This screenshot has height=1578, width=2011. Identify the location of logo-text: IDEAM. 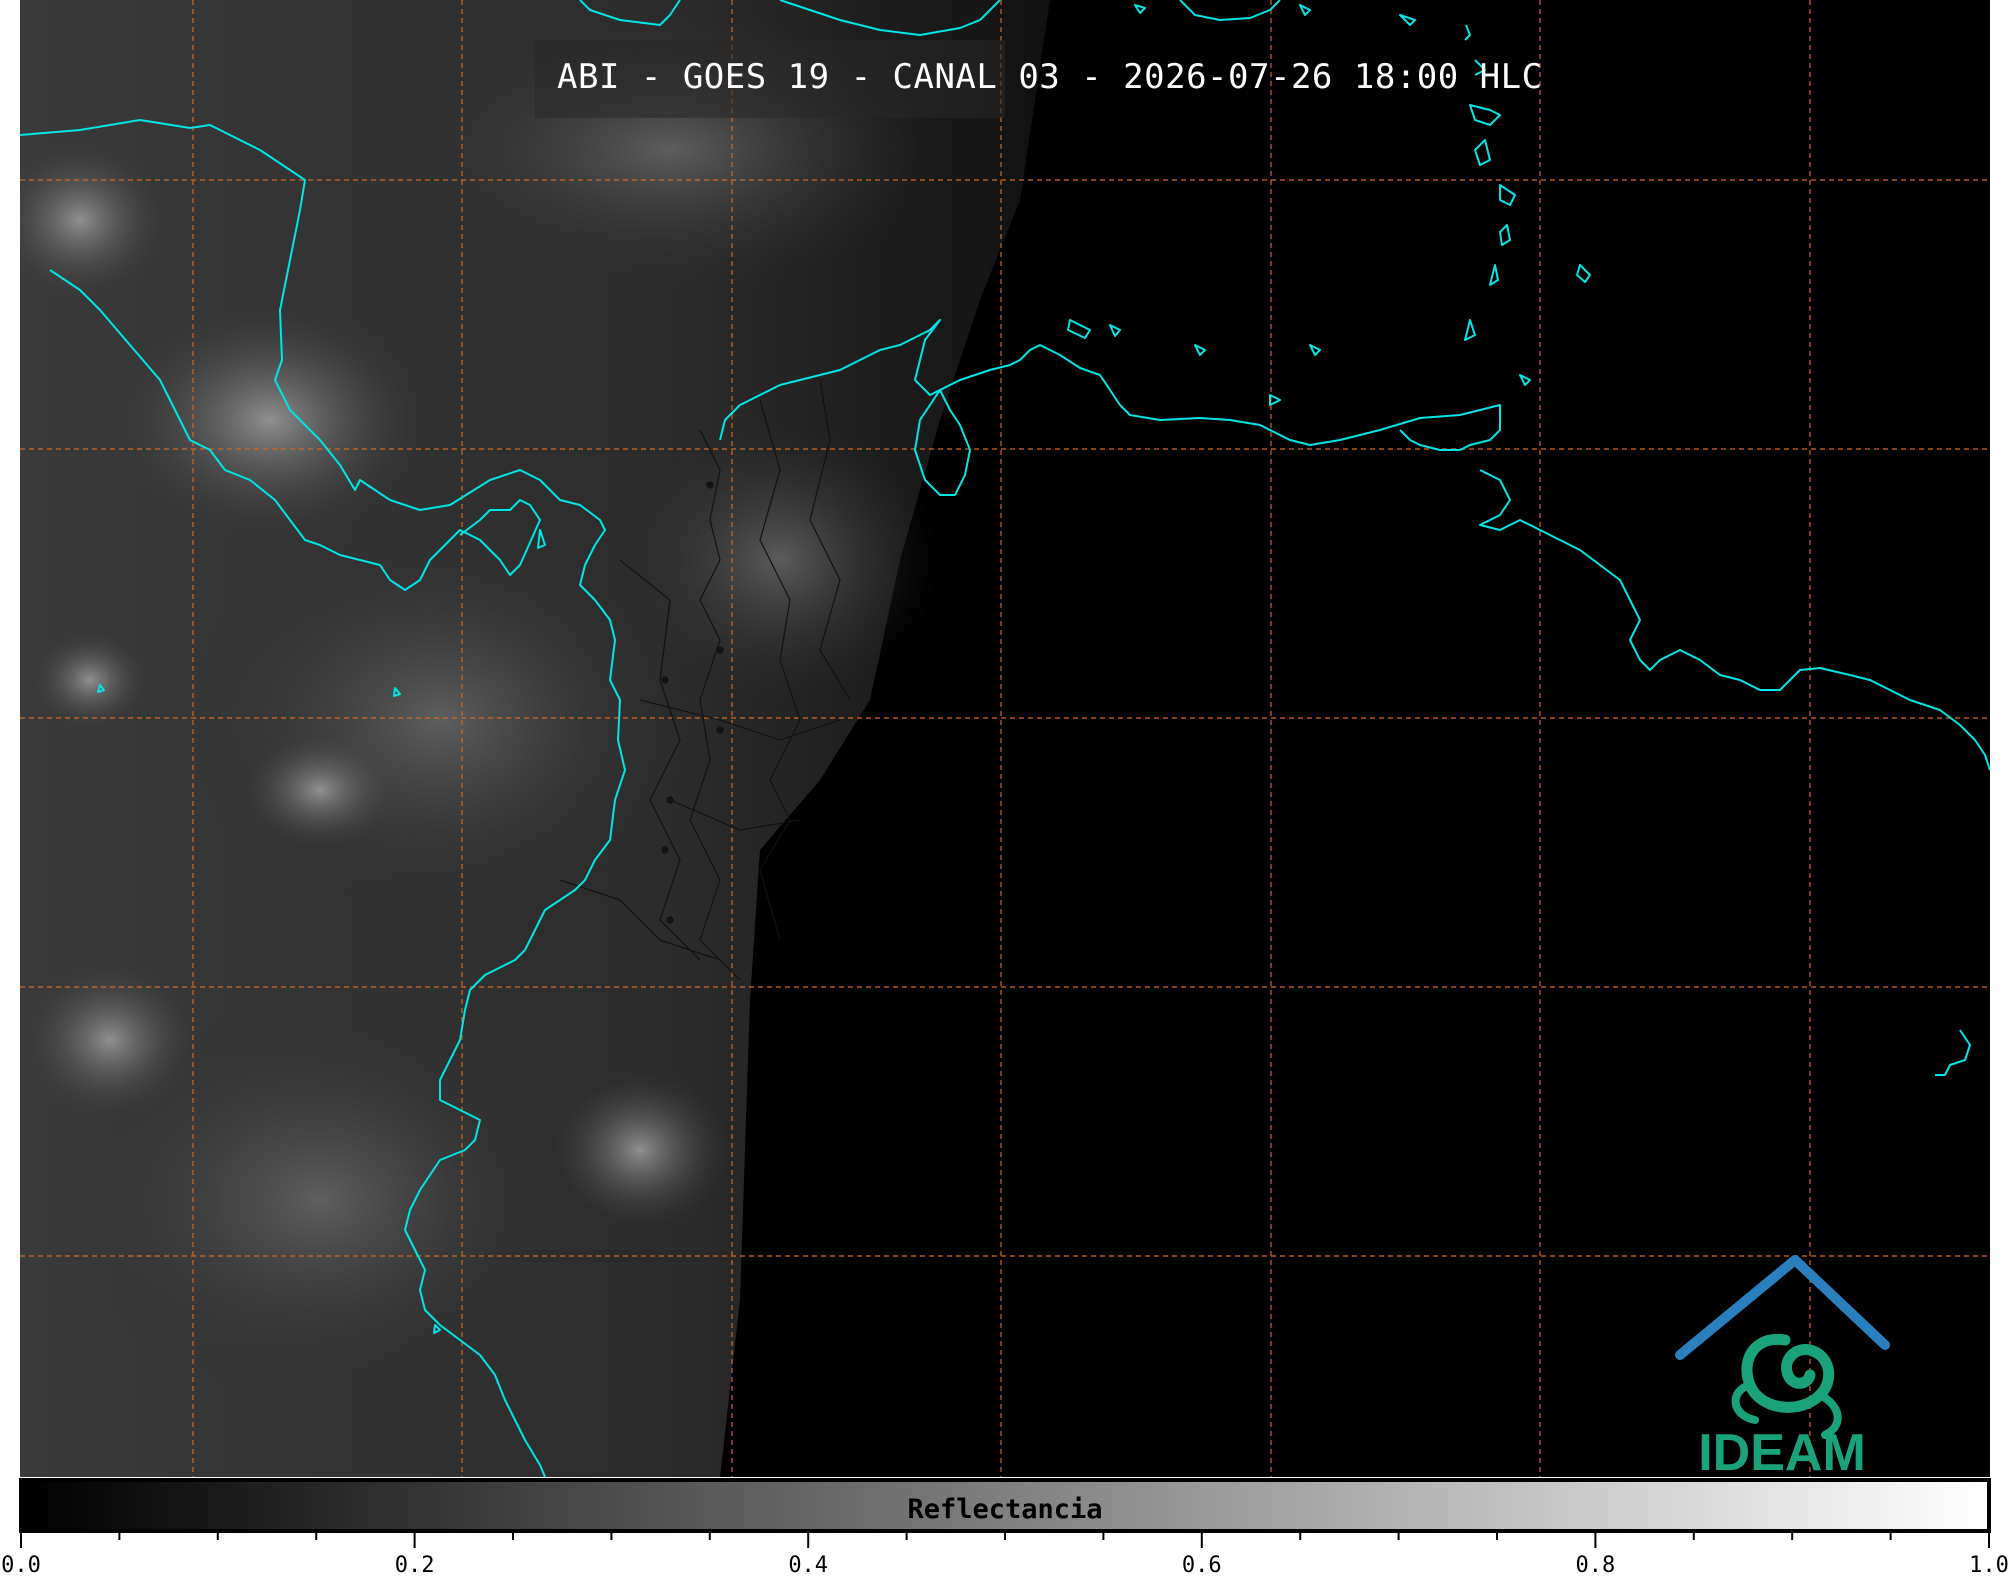
(1782, 1449).